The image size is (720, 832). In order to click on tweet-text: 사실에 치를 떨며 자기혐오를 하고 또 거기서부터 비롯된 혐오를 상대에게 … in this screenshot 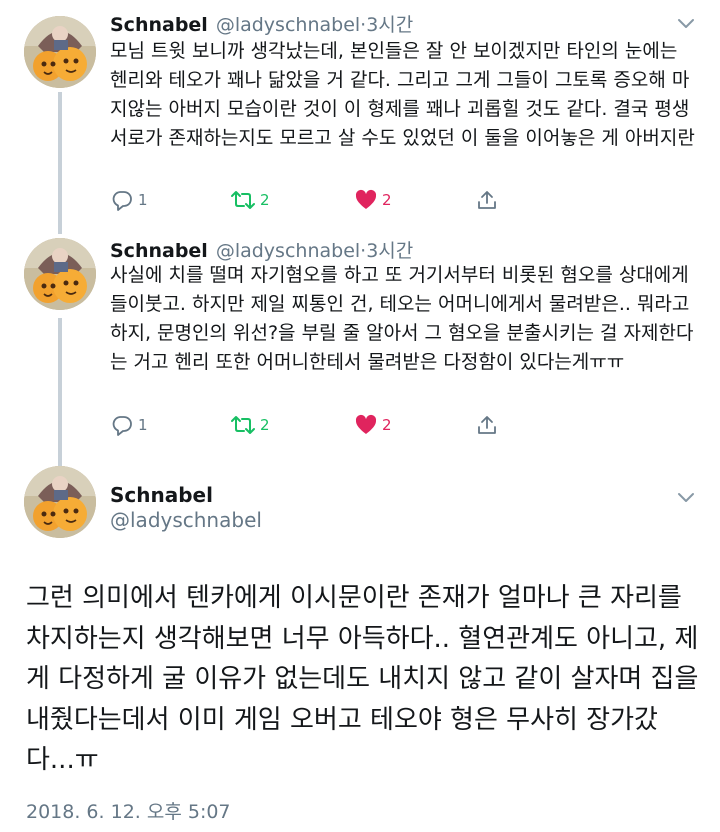, I will do `click(402, 318)`.